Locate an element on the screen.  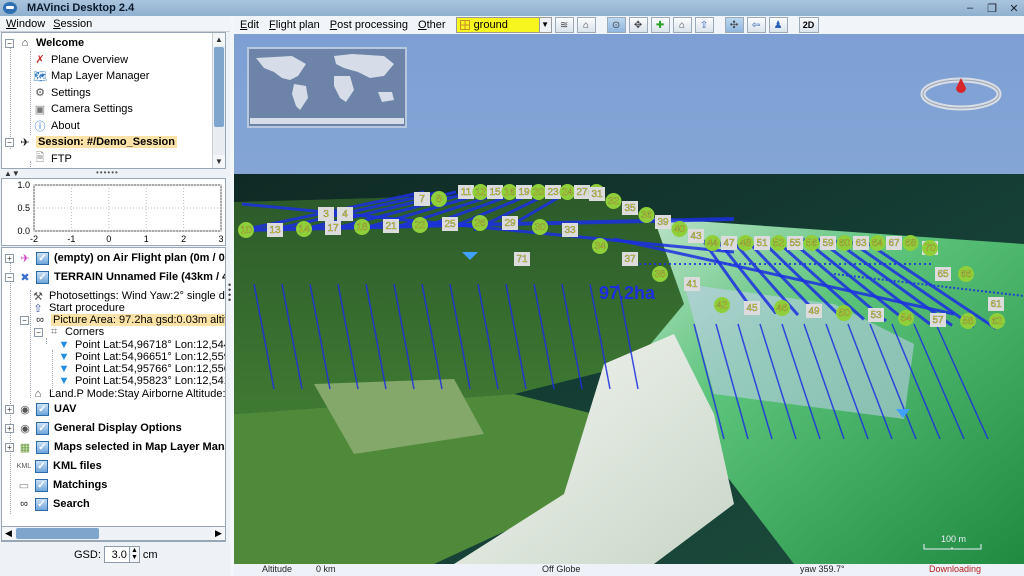
menu-post-processing: Post processing is located at coordinates (369, 25).